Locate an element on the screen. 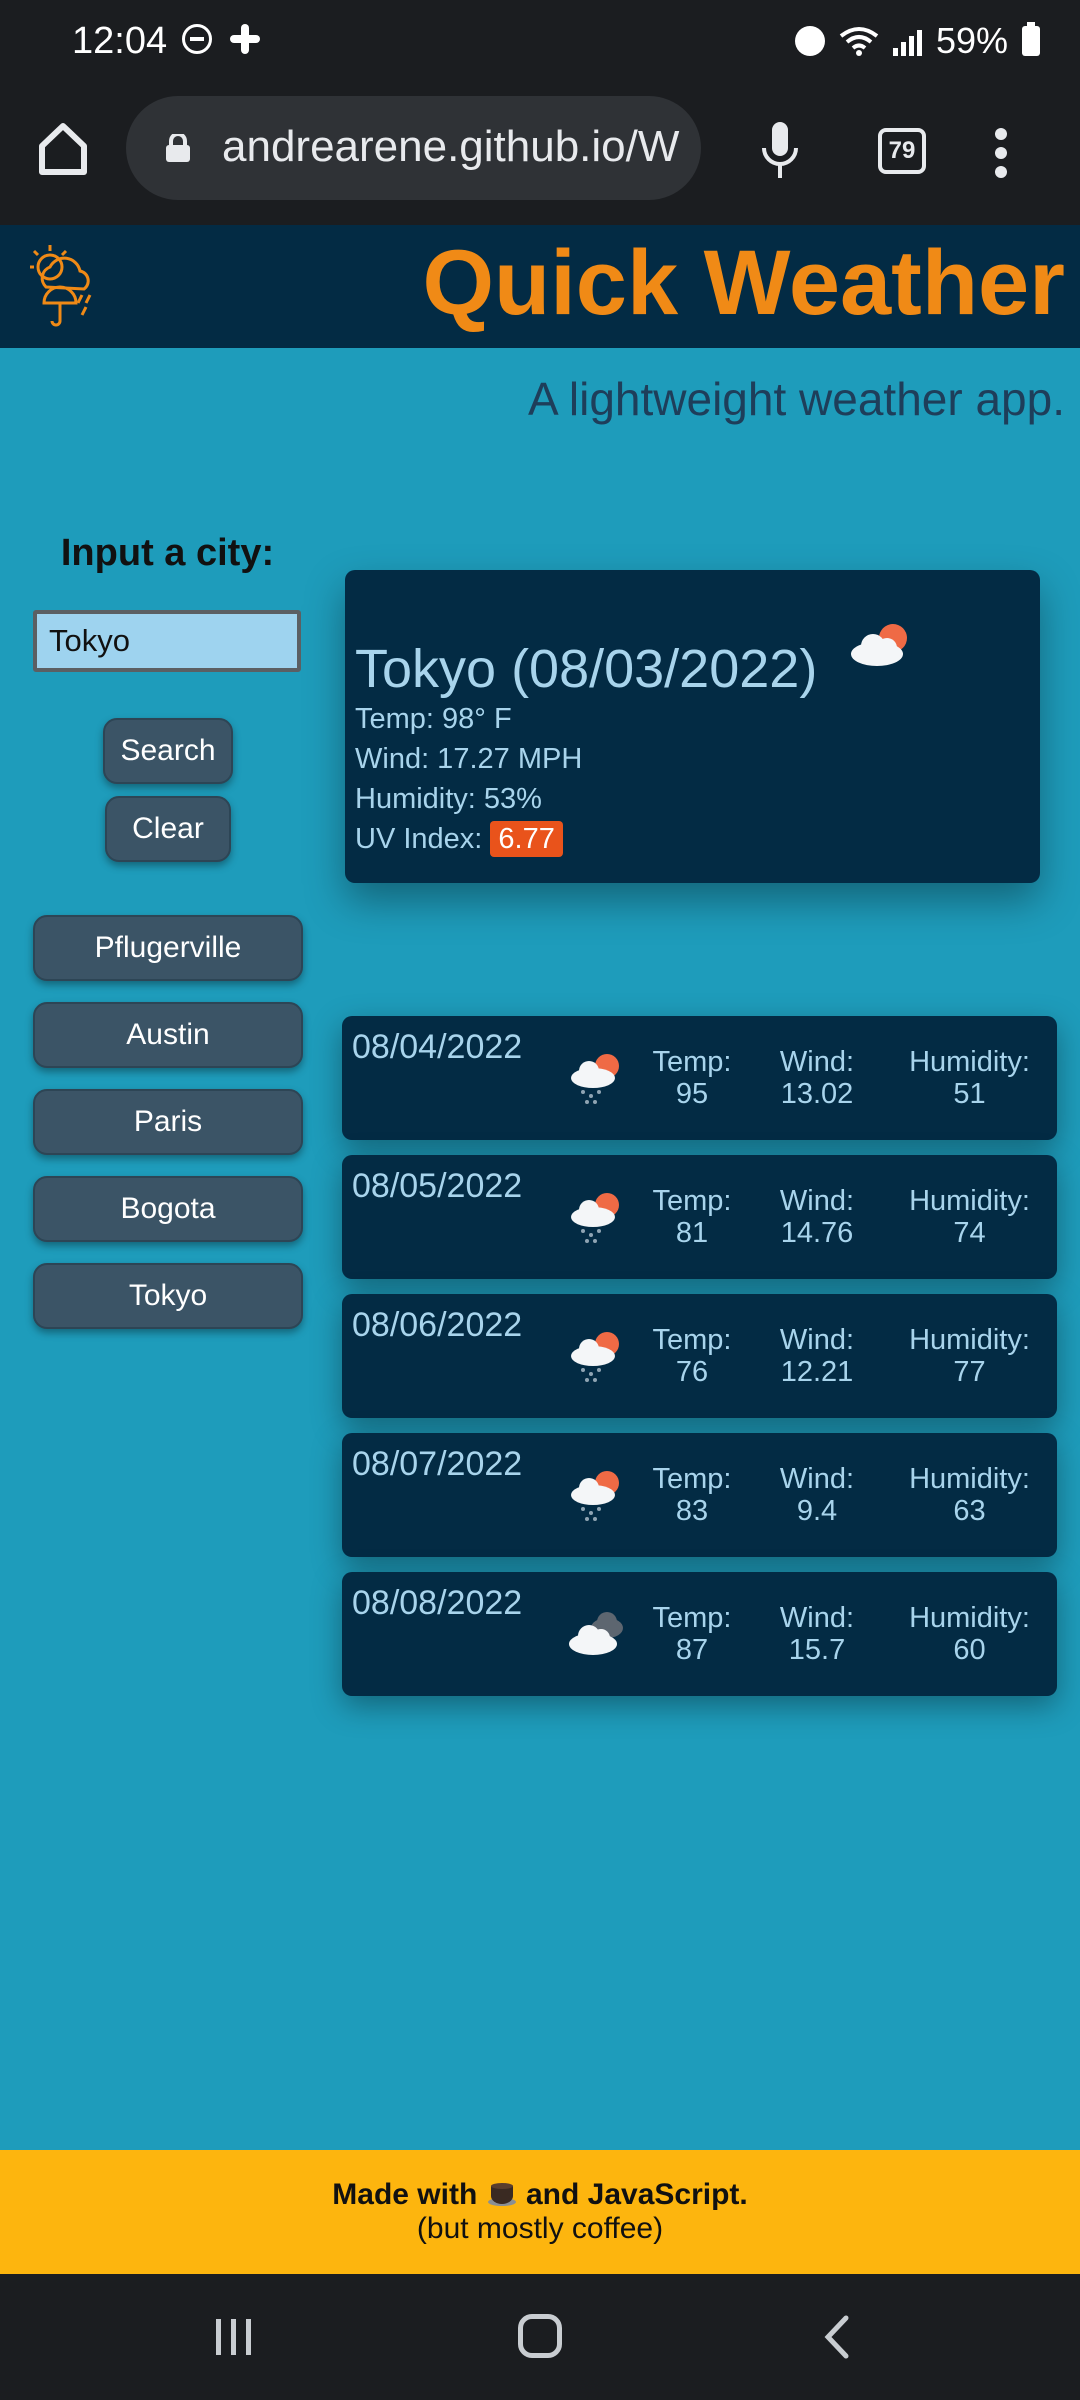 The image size is (1080, 2400). history-city-button: Paris is located at coordinates (168, 1122).